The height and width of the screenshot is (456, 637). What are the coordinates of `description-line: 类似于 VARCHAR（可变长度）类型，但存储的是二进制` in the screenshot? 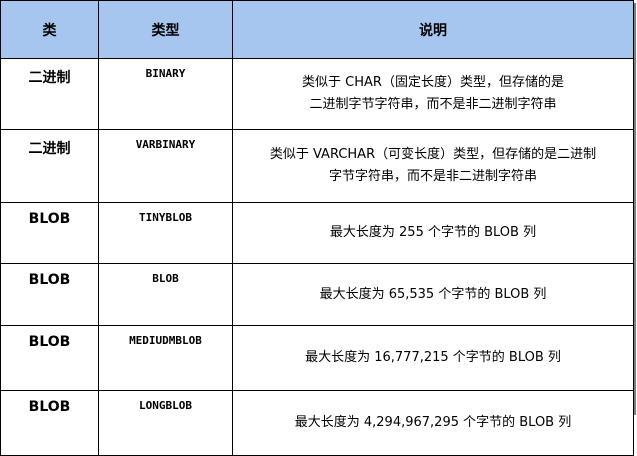 It's located at (433, 154).